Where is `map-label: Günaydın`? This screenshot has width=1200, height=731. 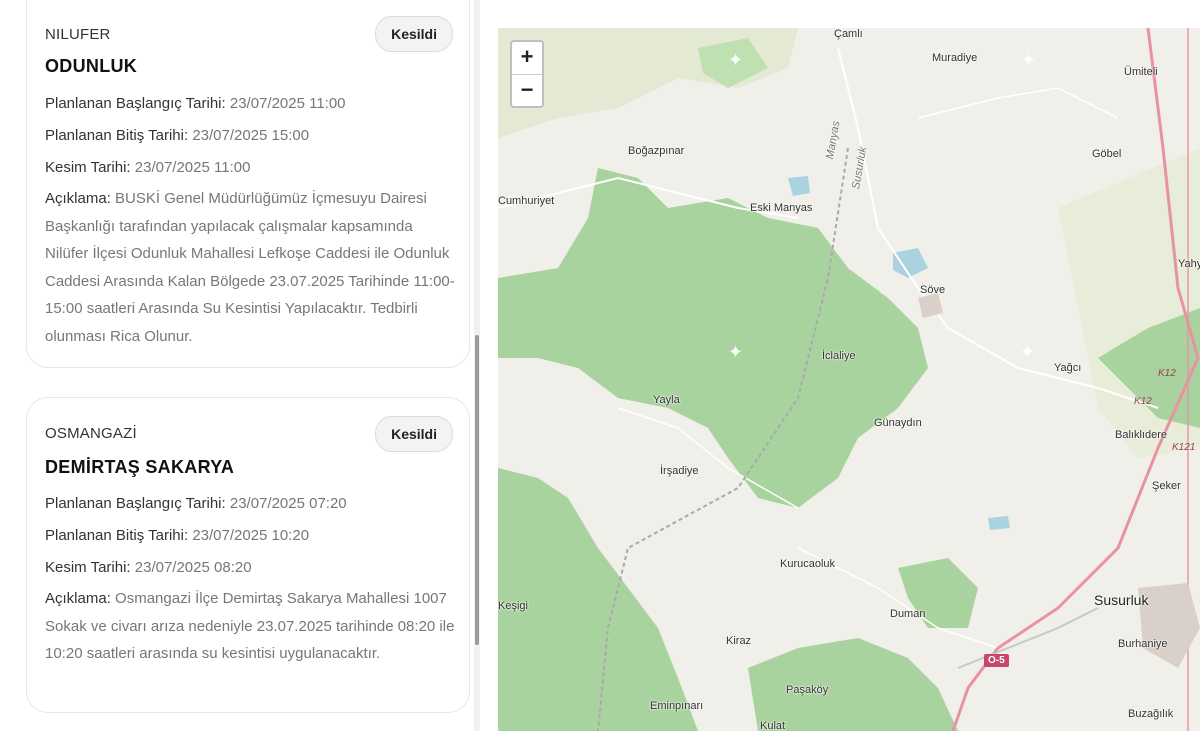
map-label: Günaydın is located at coordinates (898, 423).